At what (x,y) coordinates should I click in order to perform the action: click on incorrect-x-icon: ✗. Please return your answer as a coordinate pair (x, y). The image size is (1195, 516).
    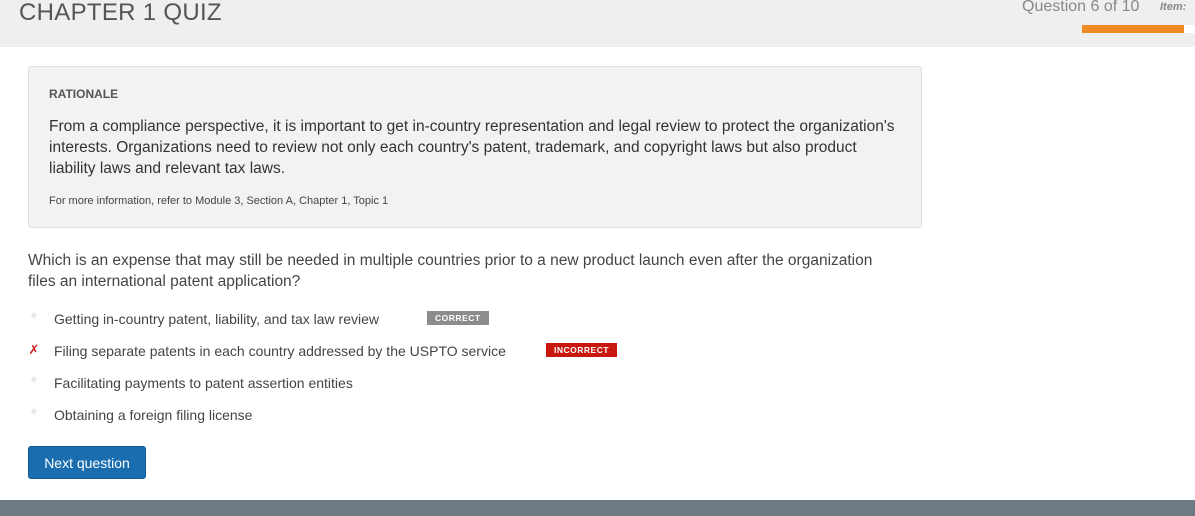
    Looking at the image, I should click on (34, 349).